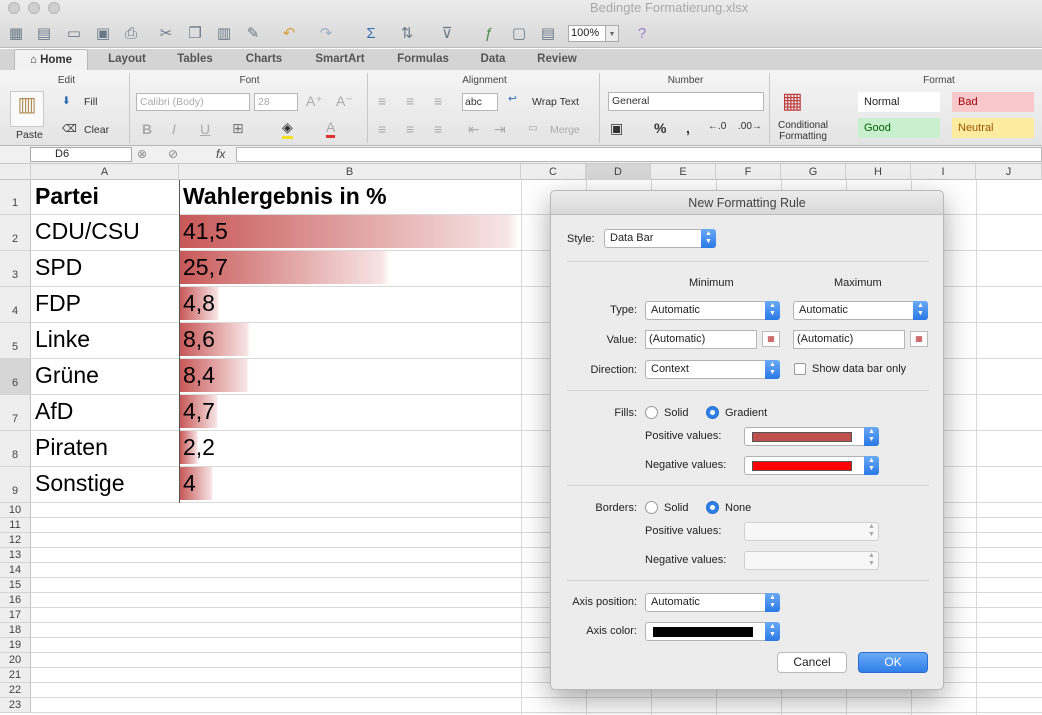 The height and width of the screenshot is (715, 1042). I want to click on align-left-icon: ≡, so click(382, 129).